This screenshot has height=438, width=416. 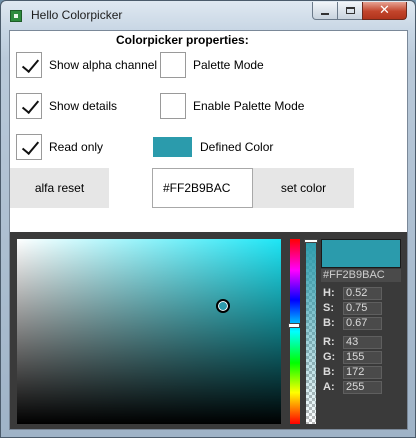 I want to click on show-alpha-label: Show alpha channel, so click(x=103, y=65).